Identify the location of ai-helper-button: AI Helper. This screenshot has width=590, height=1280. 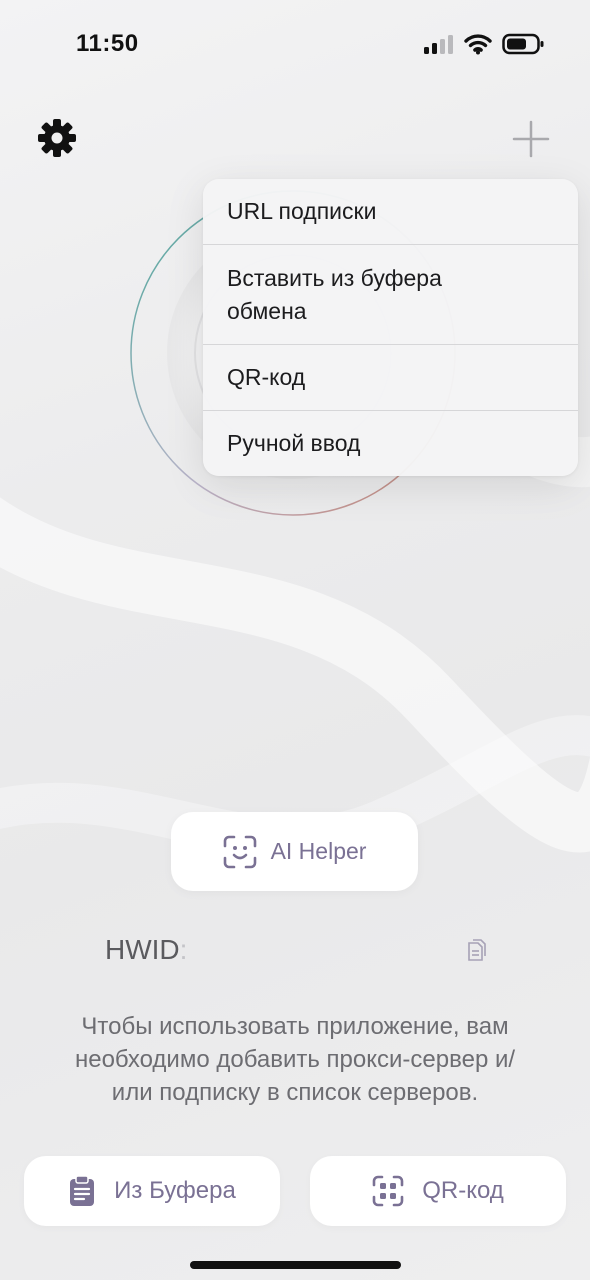
(294, 851).